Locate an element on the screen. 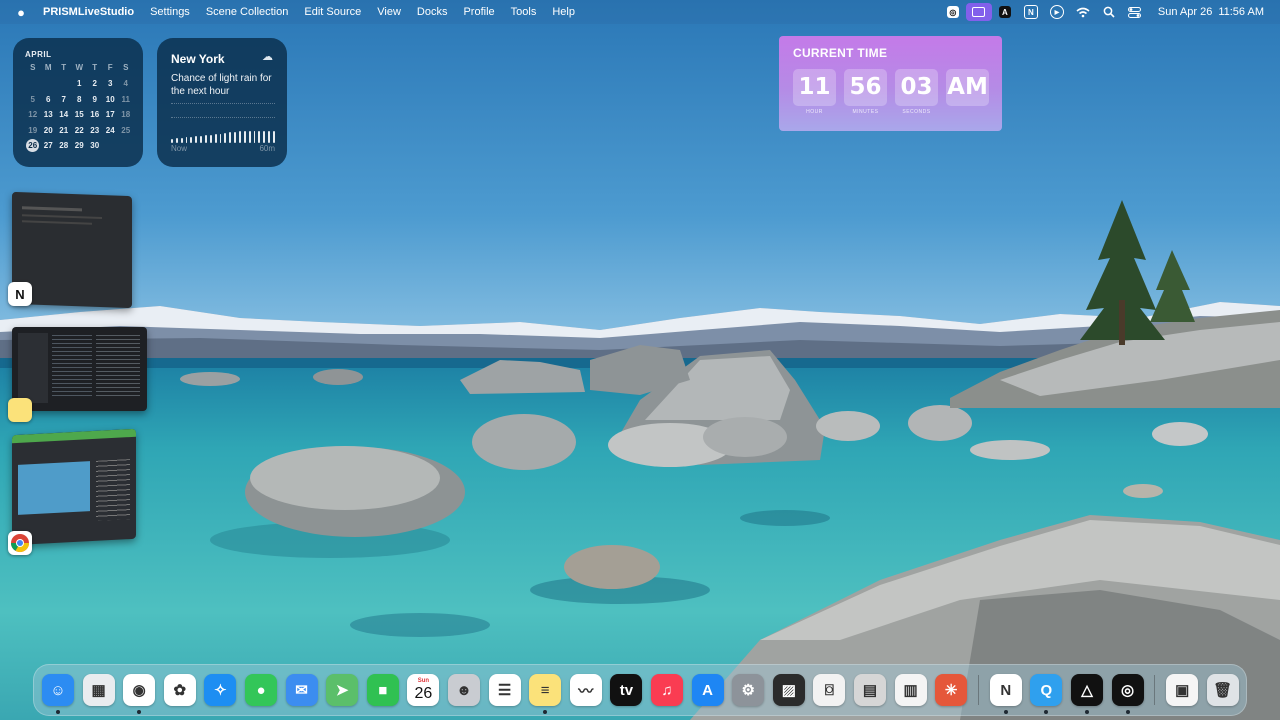 This screenshot has height=720, width=1280. calendar-month: APRIL is located at coordinates (38, 54).